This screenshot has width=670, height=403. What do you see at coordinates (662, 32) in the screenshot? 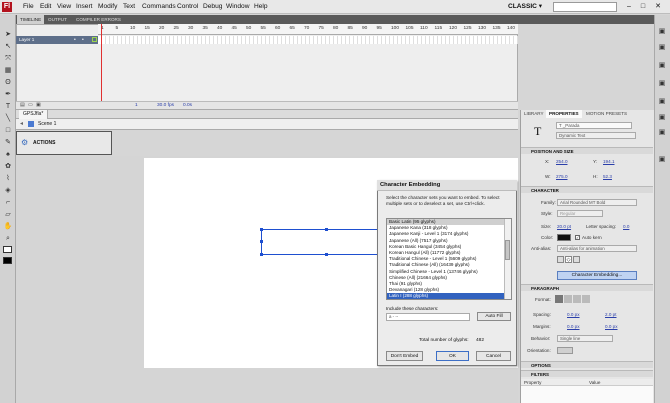
I see `flash-icon: ▣` at bounding box center [662, 32].